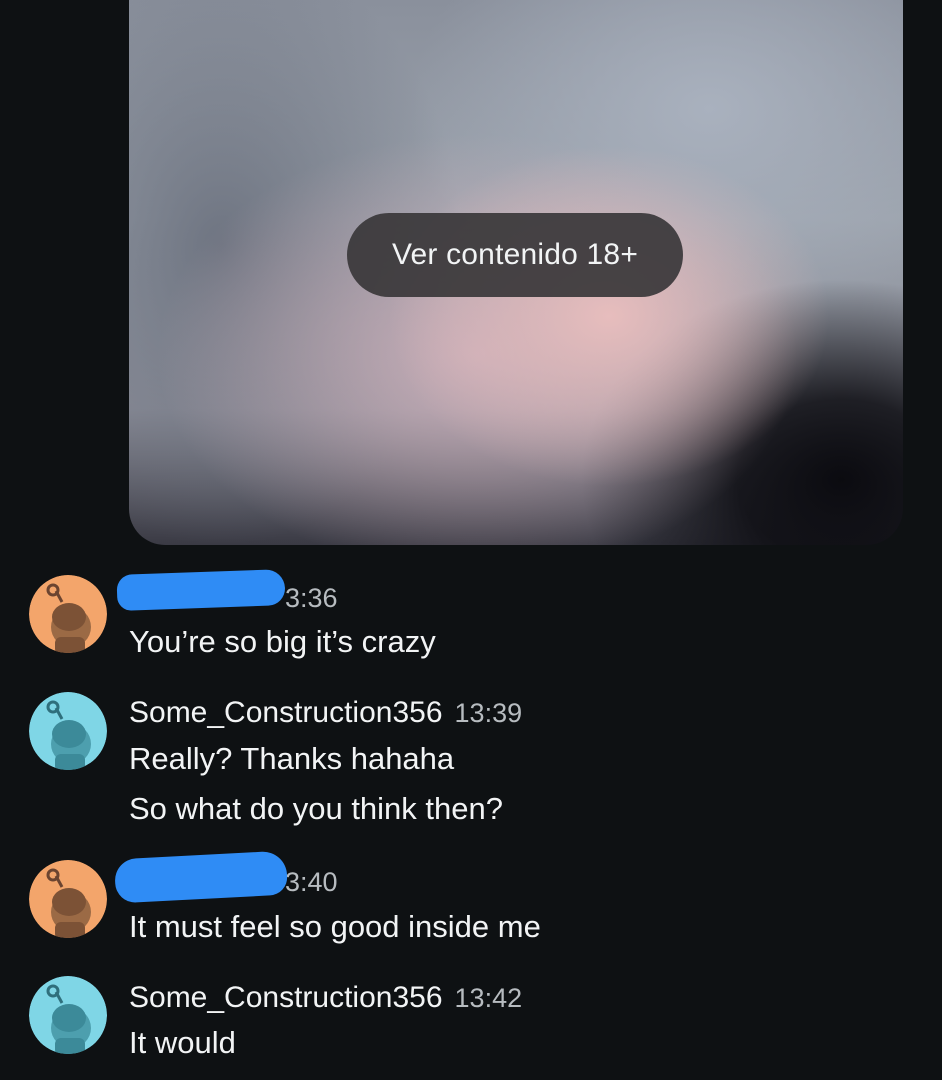 This screenshot has height=1080, width=942. Describe the element at coordinates (292, 758) in the screenshot. I see `message-text: Really? Thanks hahaha` at that location.